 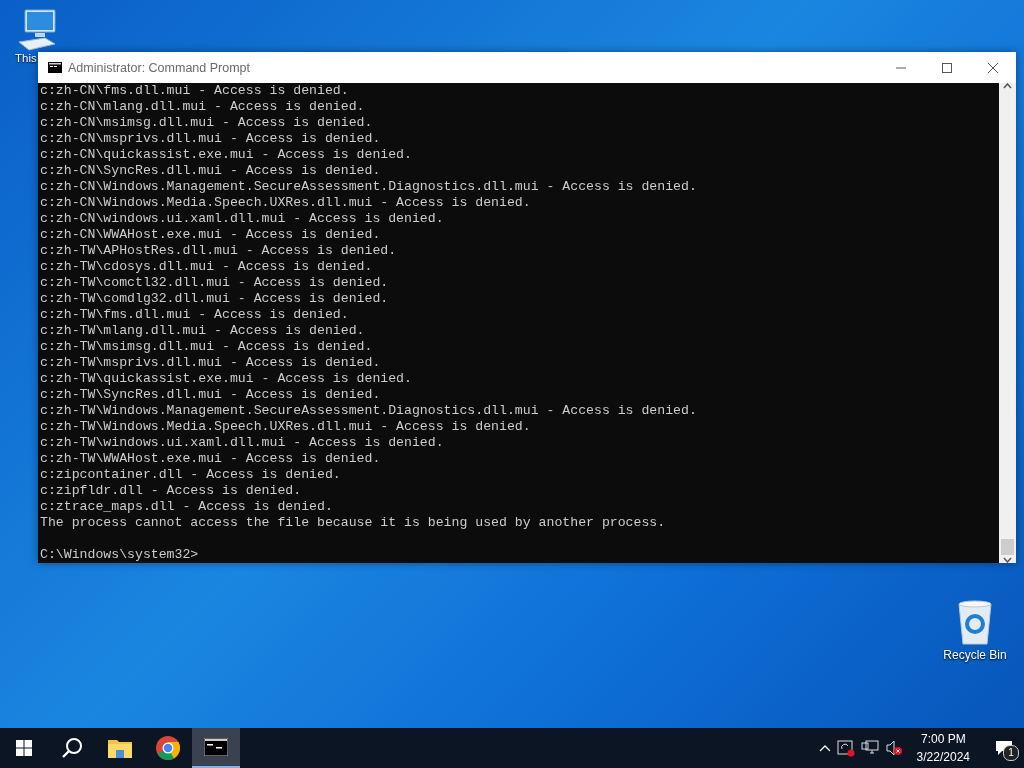 I want to click on notifications-button: 1, so click(x=1004, y=748).